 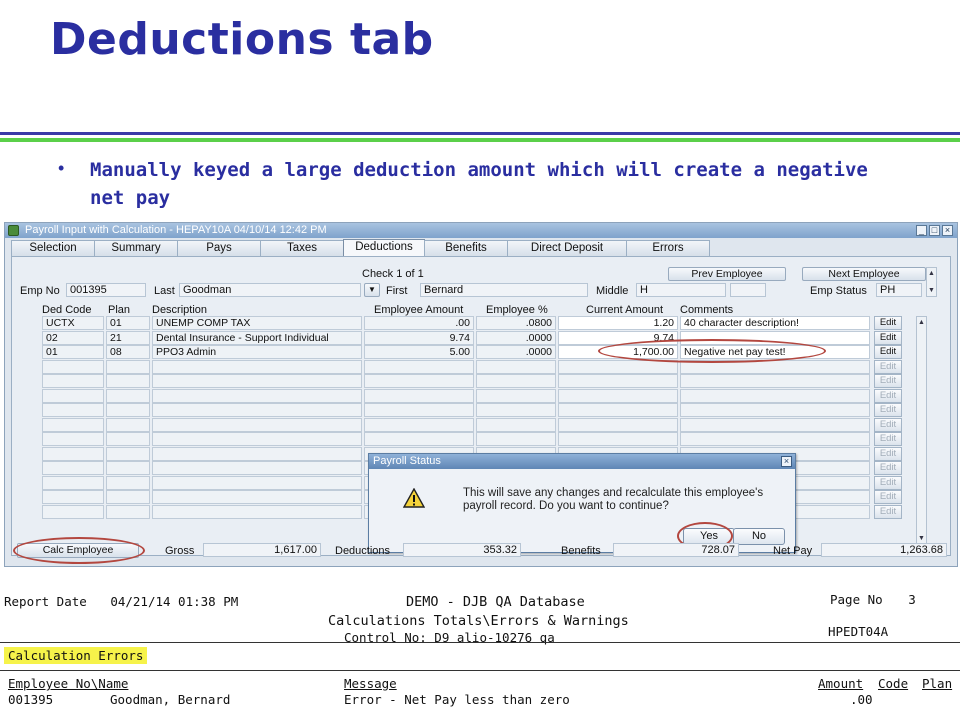 I want to click on cell-comments: 40 character description!, so click(x=775, y=323).